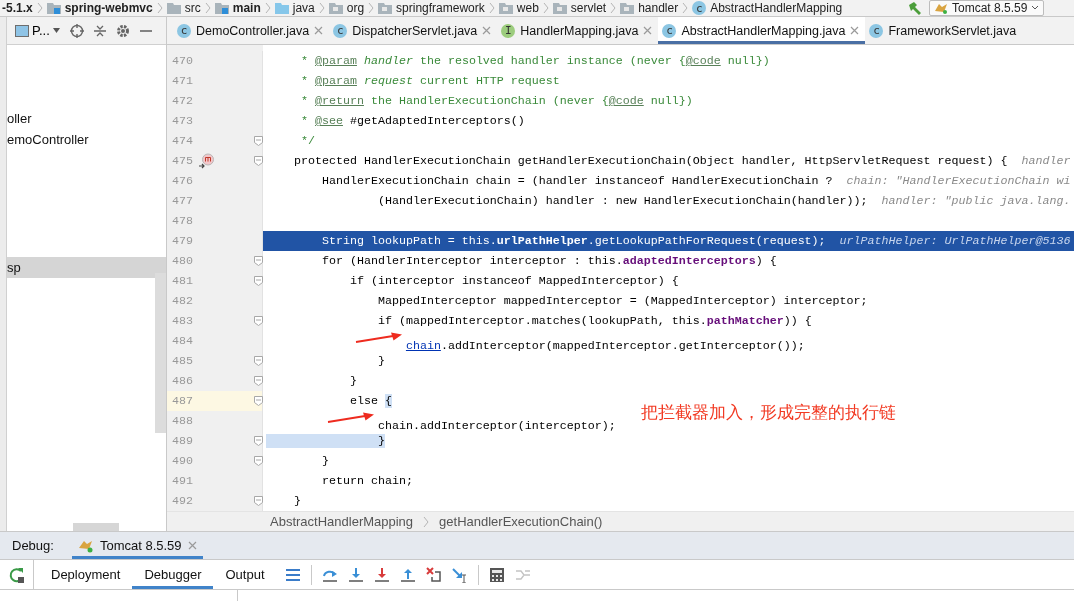 This screenshot has width=1074, height=601. Describe the element at coordinates (108, 8) in the screenshot. I see `breadcrumb-item: spring-webmvc` at that location.